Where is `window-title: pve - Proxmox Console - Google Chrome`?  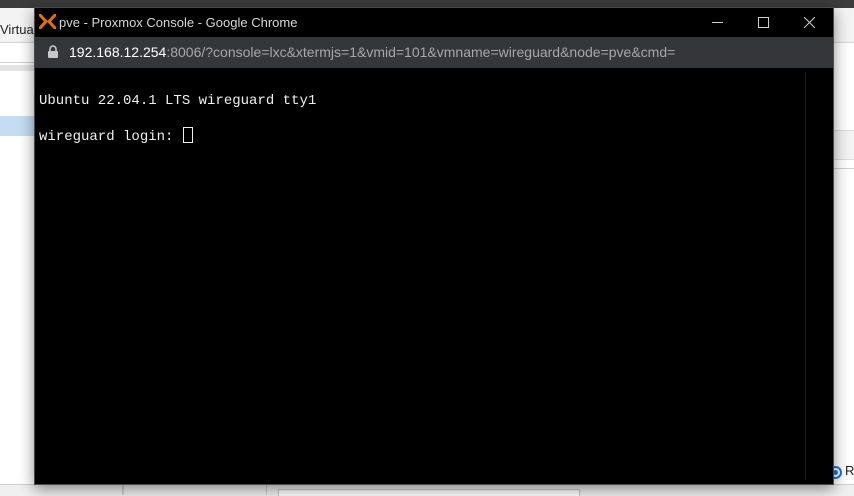
window-title: pve - Proxmox Console - Google Chrome is located at coordinates (178, 22).